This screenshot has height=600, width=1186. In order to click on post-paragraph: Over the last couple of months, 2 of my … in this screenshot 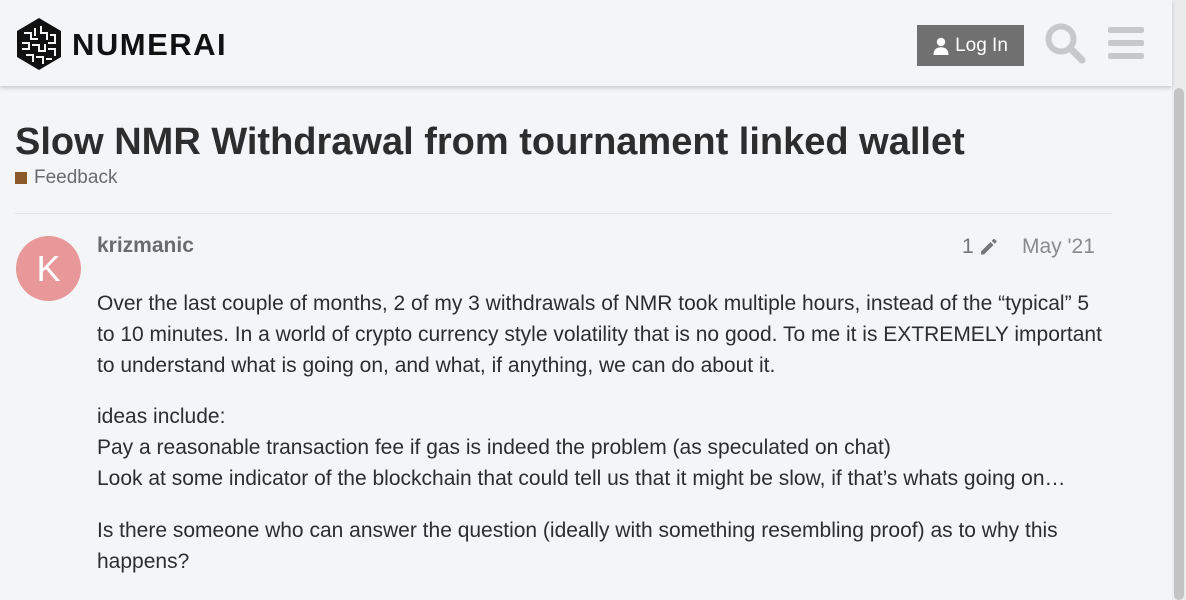, I will do `click(599, 334)`.